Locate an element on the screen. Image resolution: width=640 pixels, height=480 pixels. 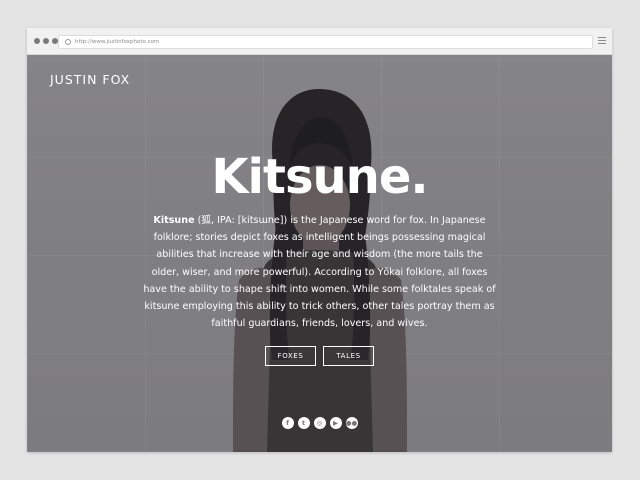
foxes-button: FOXES is located at coordinates (290, 356).